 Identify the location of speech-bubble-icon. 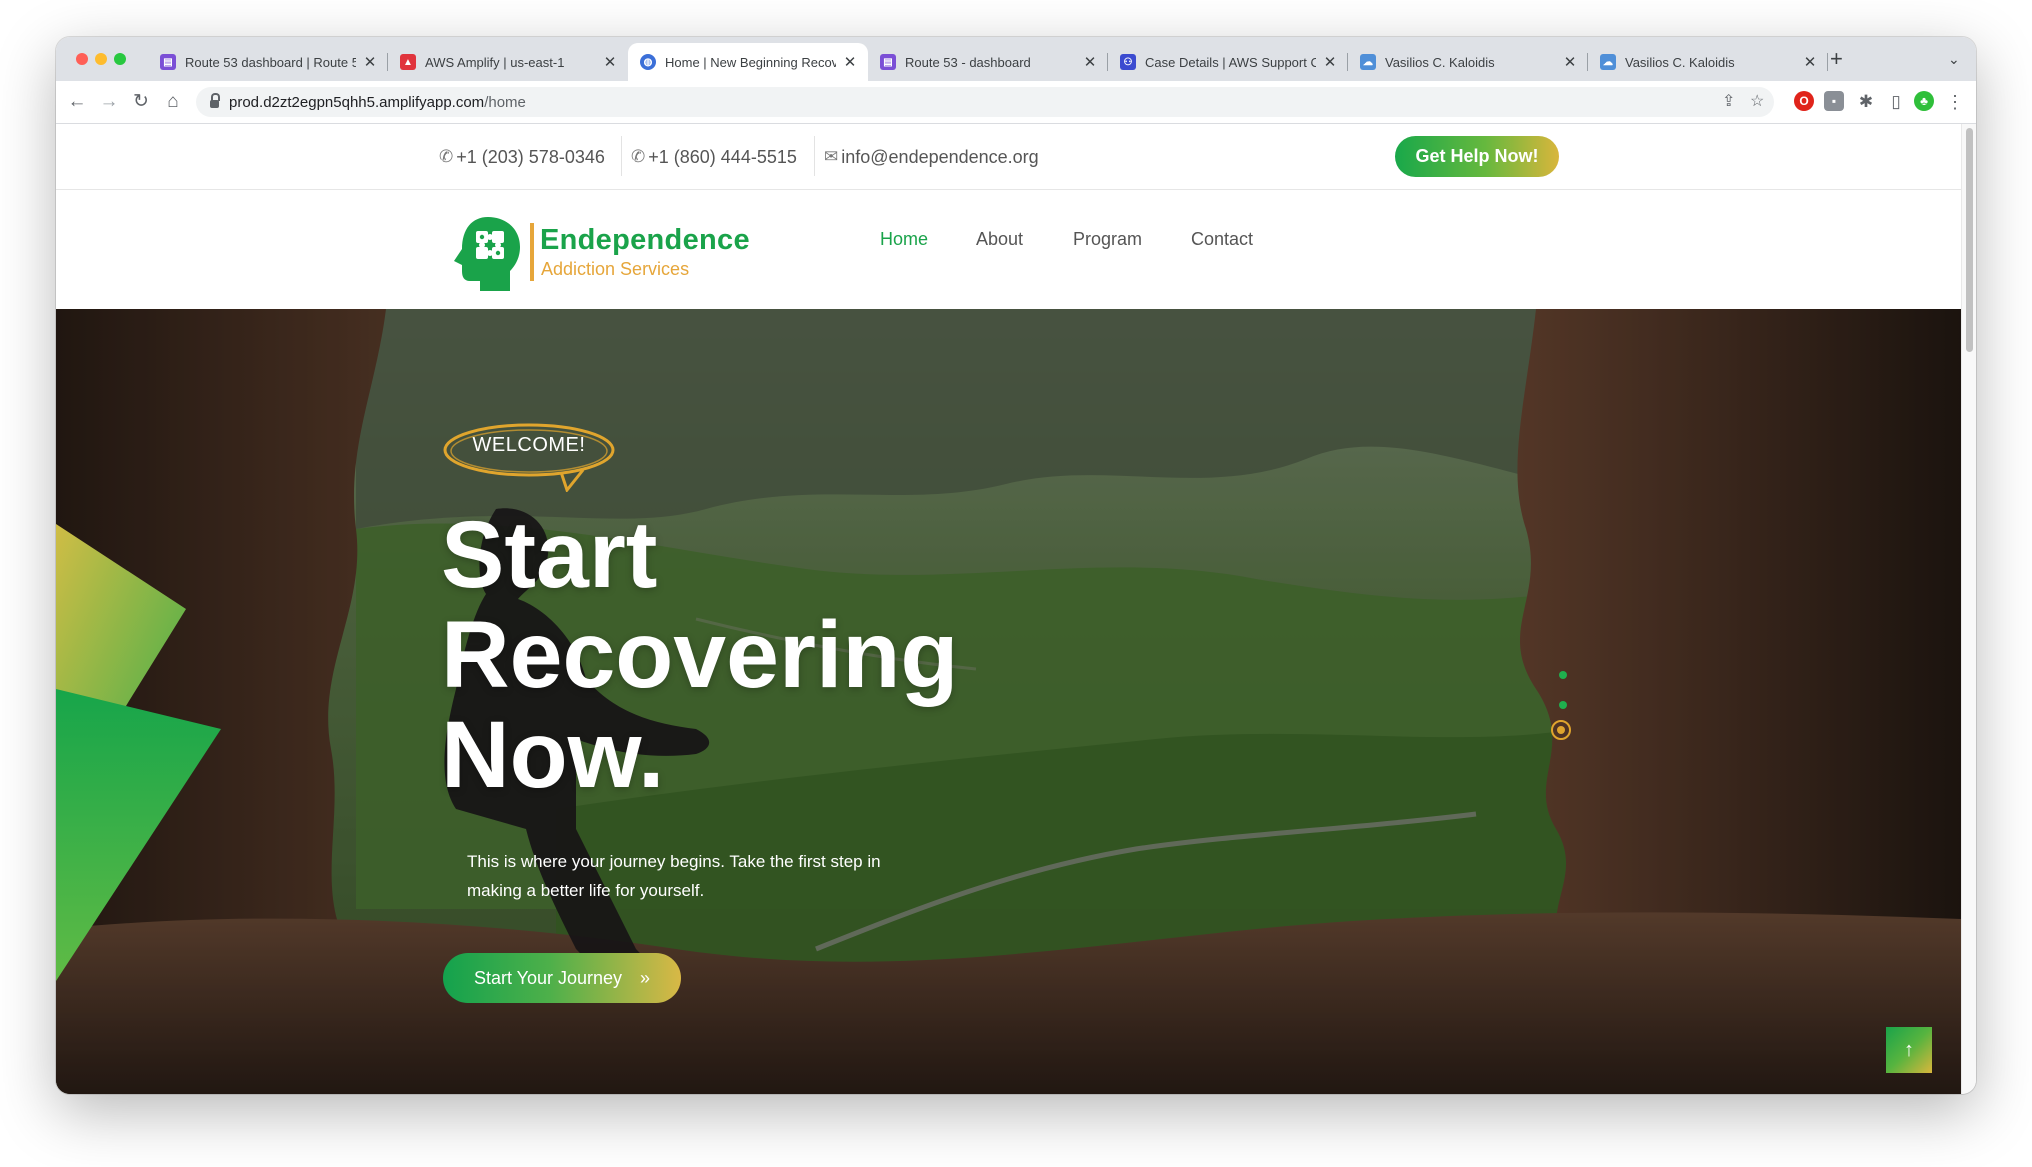
(529, 457).